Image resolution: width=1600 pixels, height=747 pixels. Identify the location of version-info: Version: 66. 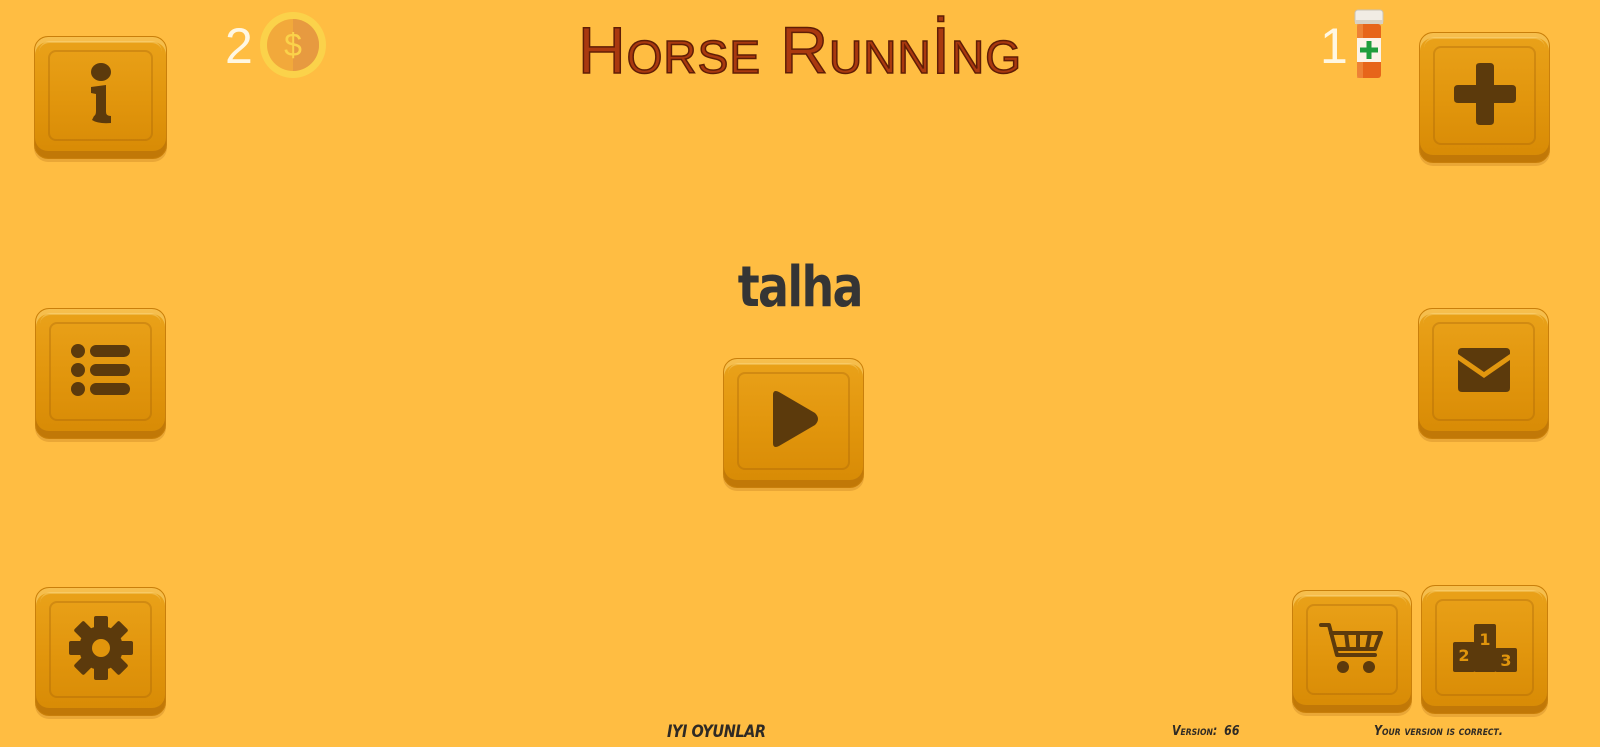
(1206, 732).